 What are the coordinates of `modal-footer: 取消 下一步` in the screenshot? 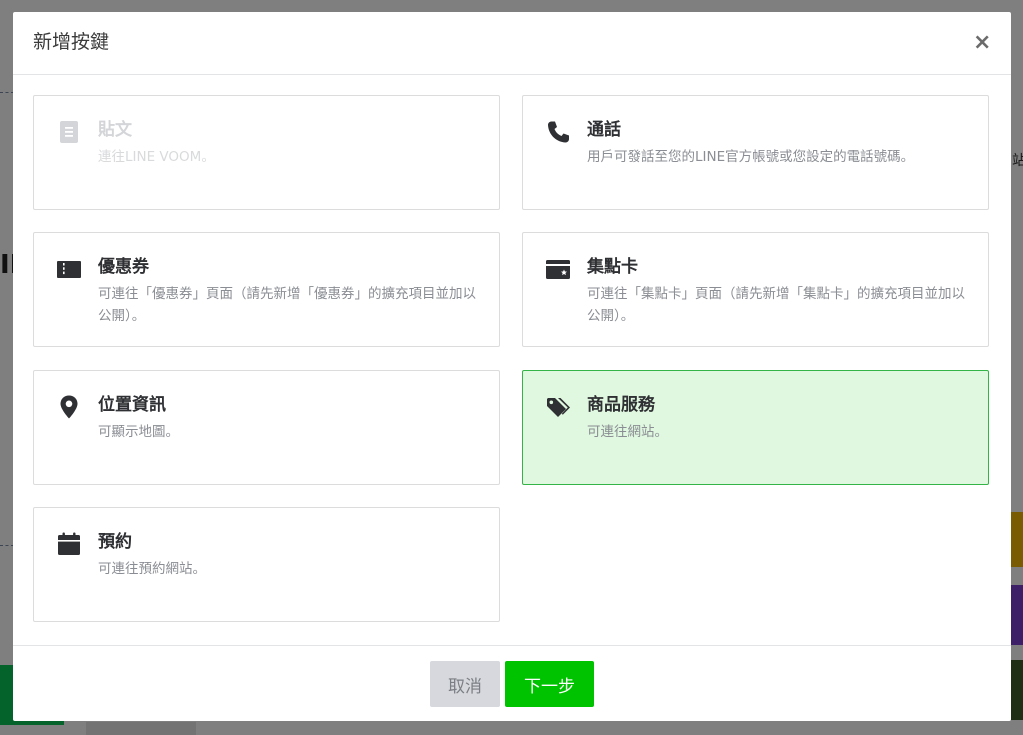 It's located at (512, 683).